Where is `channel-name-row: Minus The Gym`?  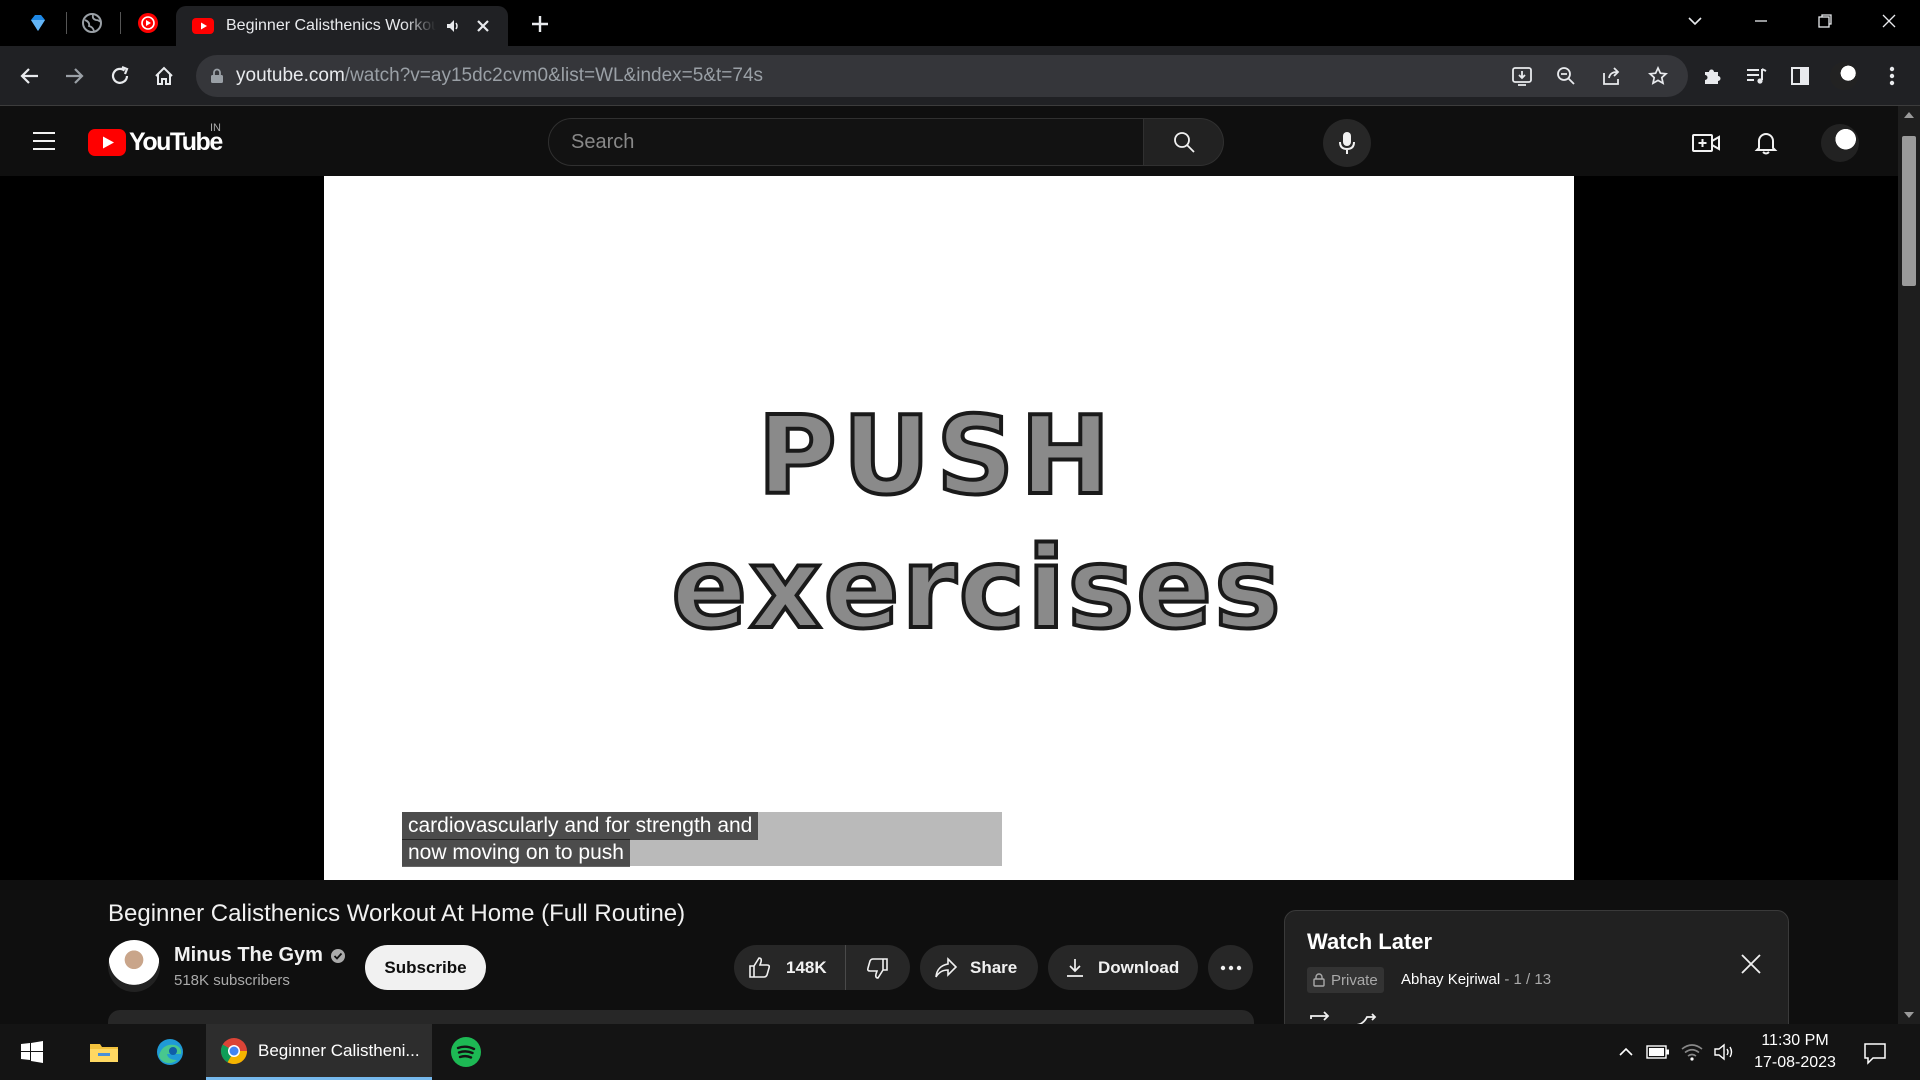 channel-name-row: Minus The Gym is located at coordinates (260, 955).